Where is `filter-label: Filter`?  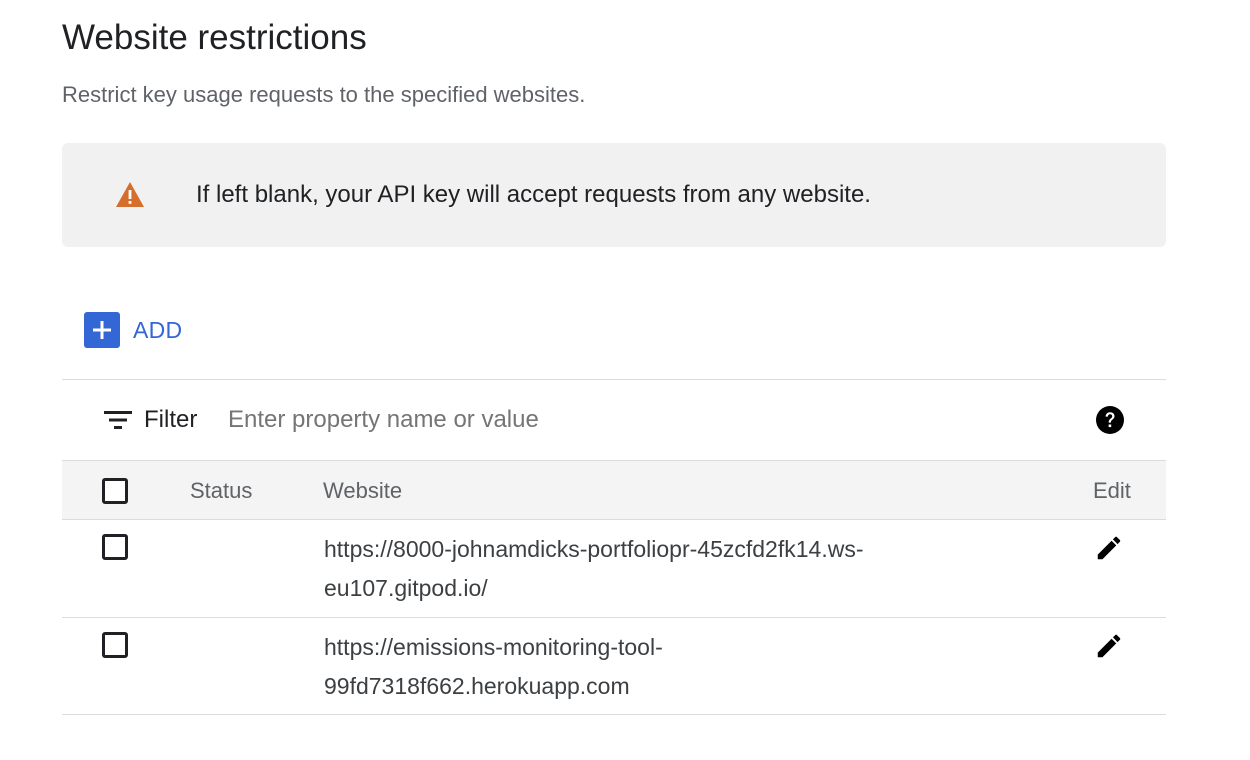
filter-label: Filter is located at coordinates (171, 419).